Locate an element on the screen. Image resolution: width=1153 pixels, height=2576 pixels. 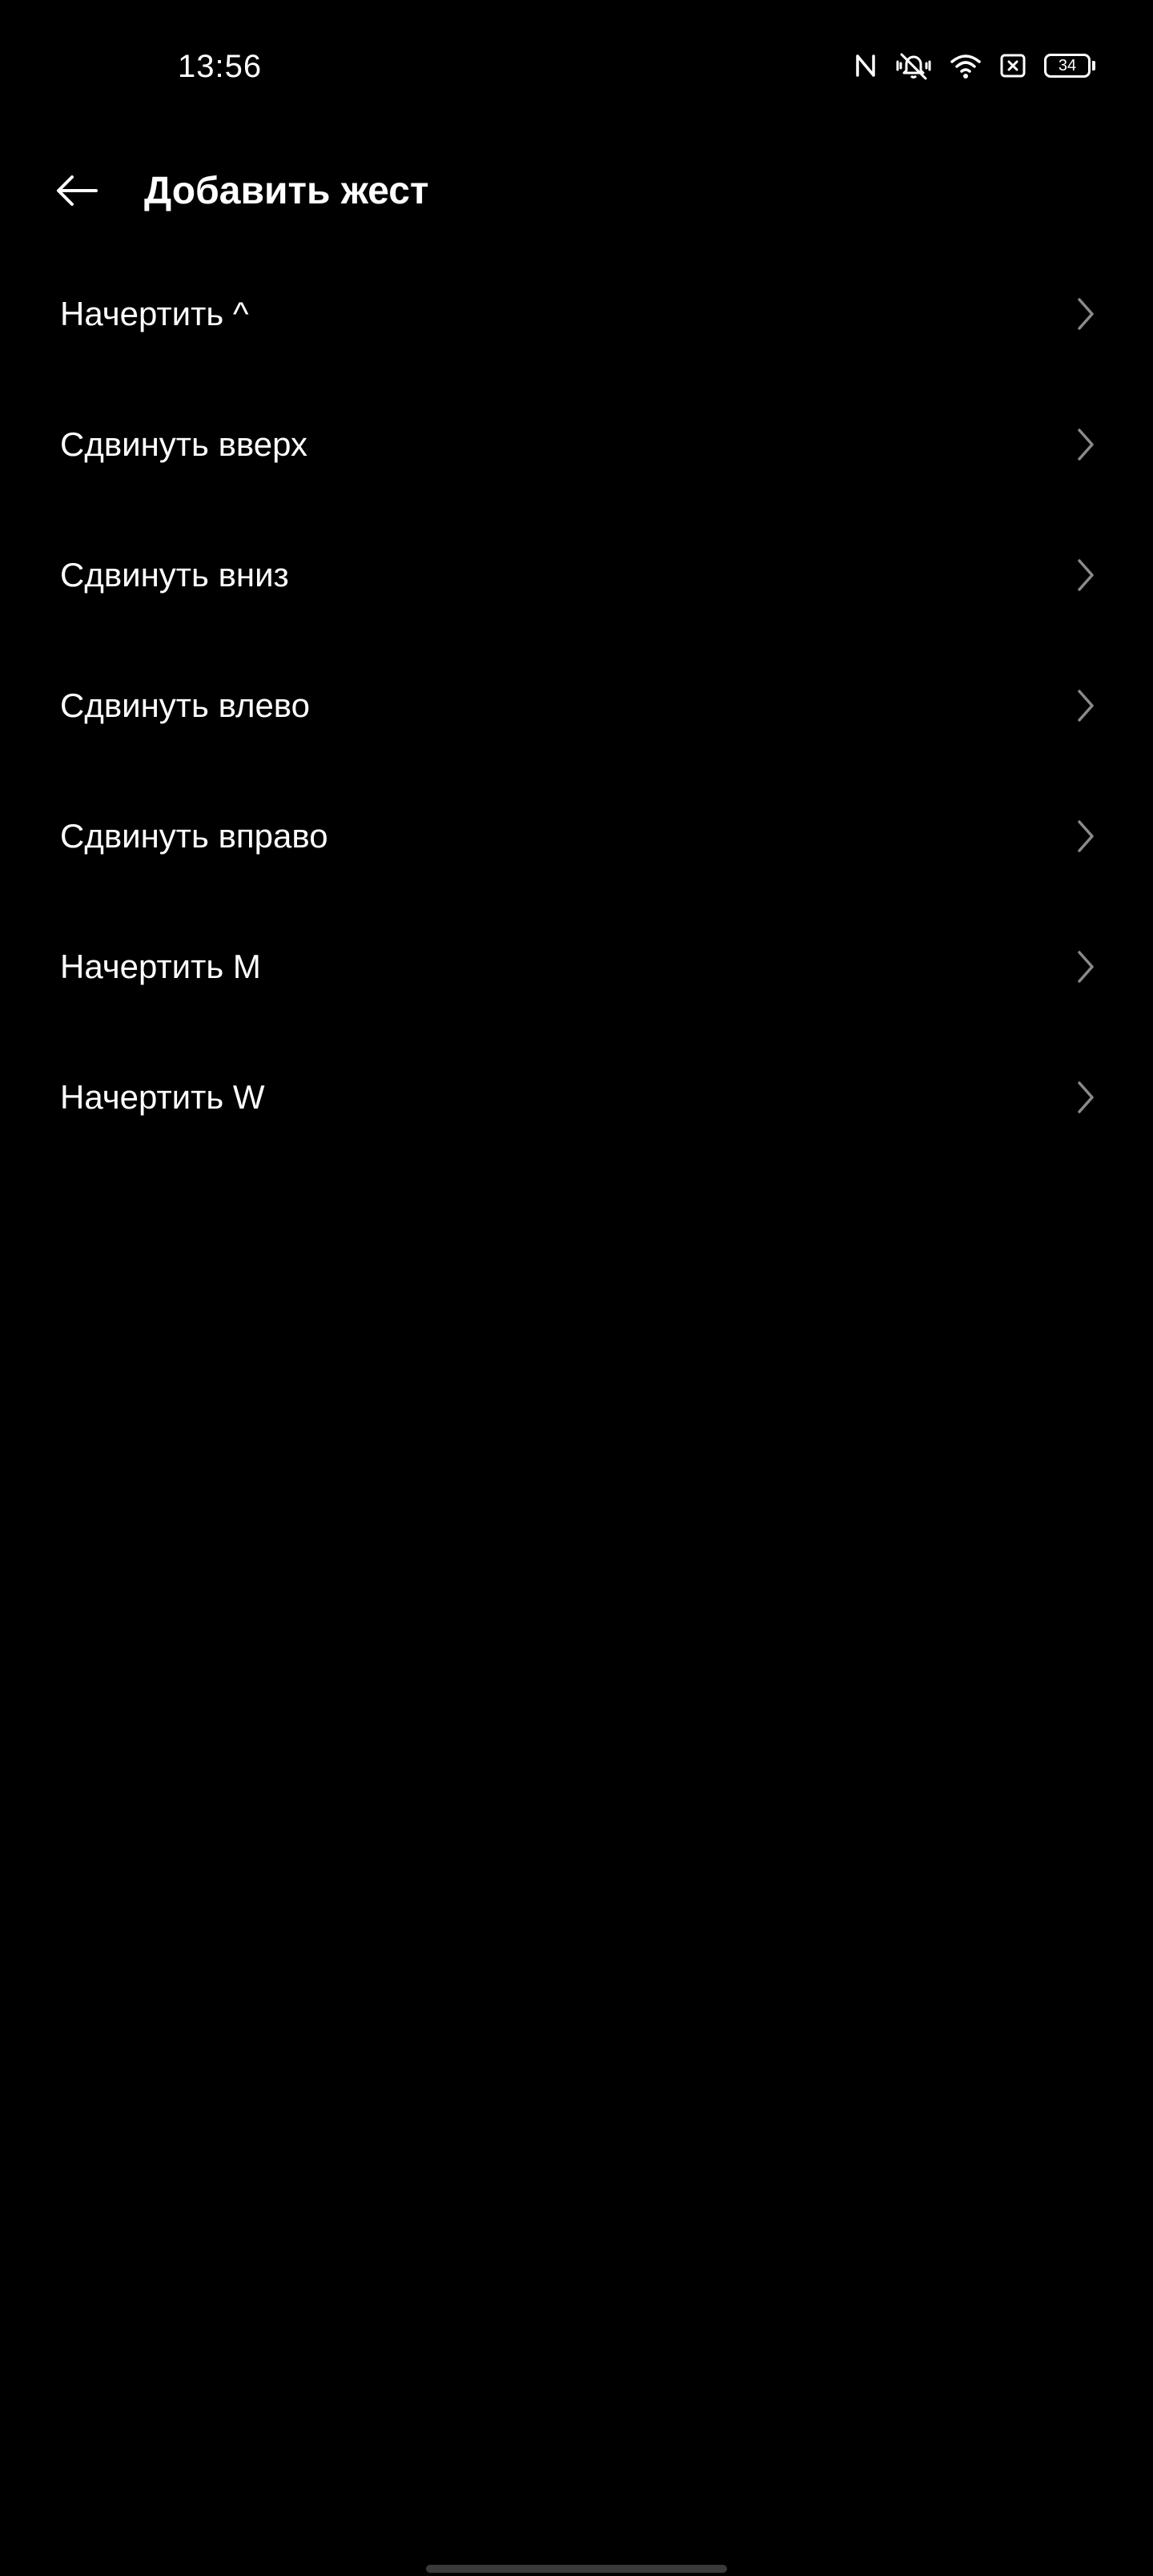
battery-cap is located at coordinates (1094, 65).